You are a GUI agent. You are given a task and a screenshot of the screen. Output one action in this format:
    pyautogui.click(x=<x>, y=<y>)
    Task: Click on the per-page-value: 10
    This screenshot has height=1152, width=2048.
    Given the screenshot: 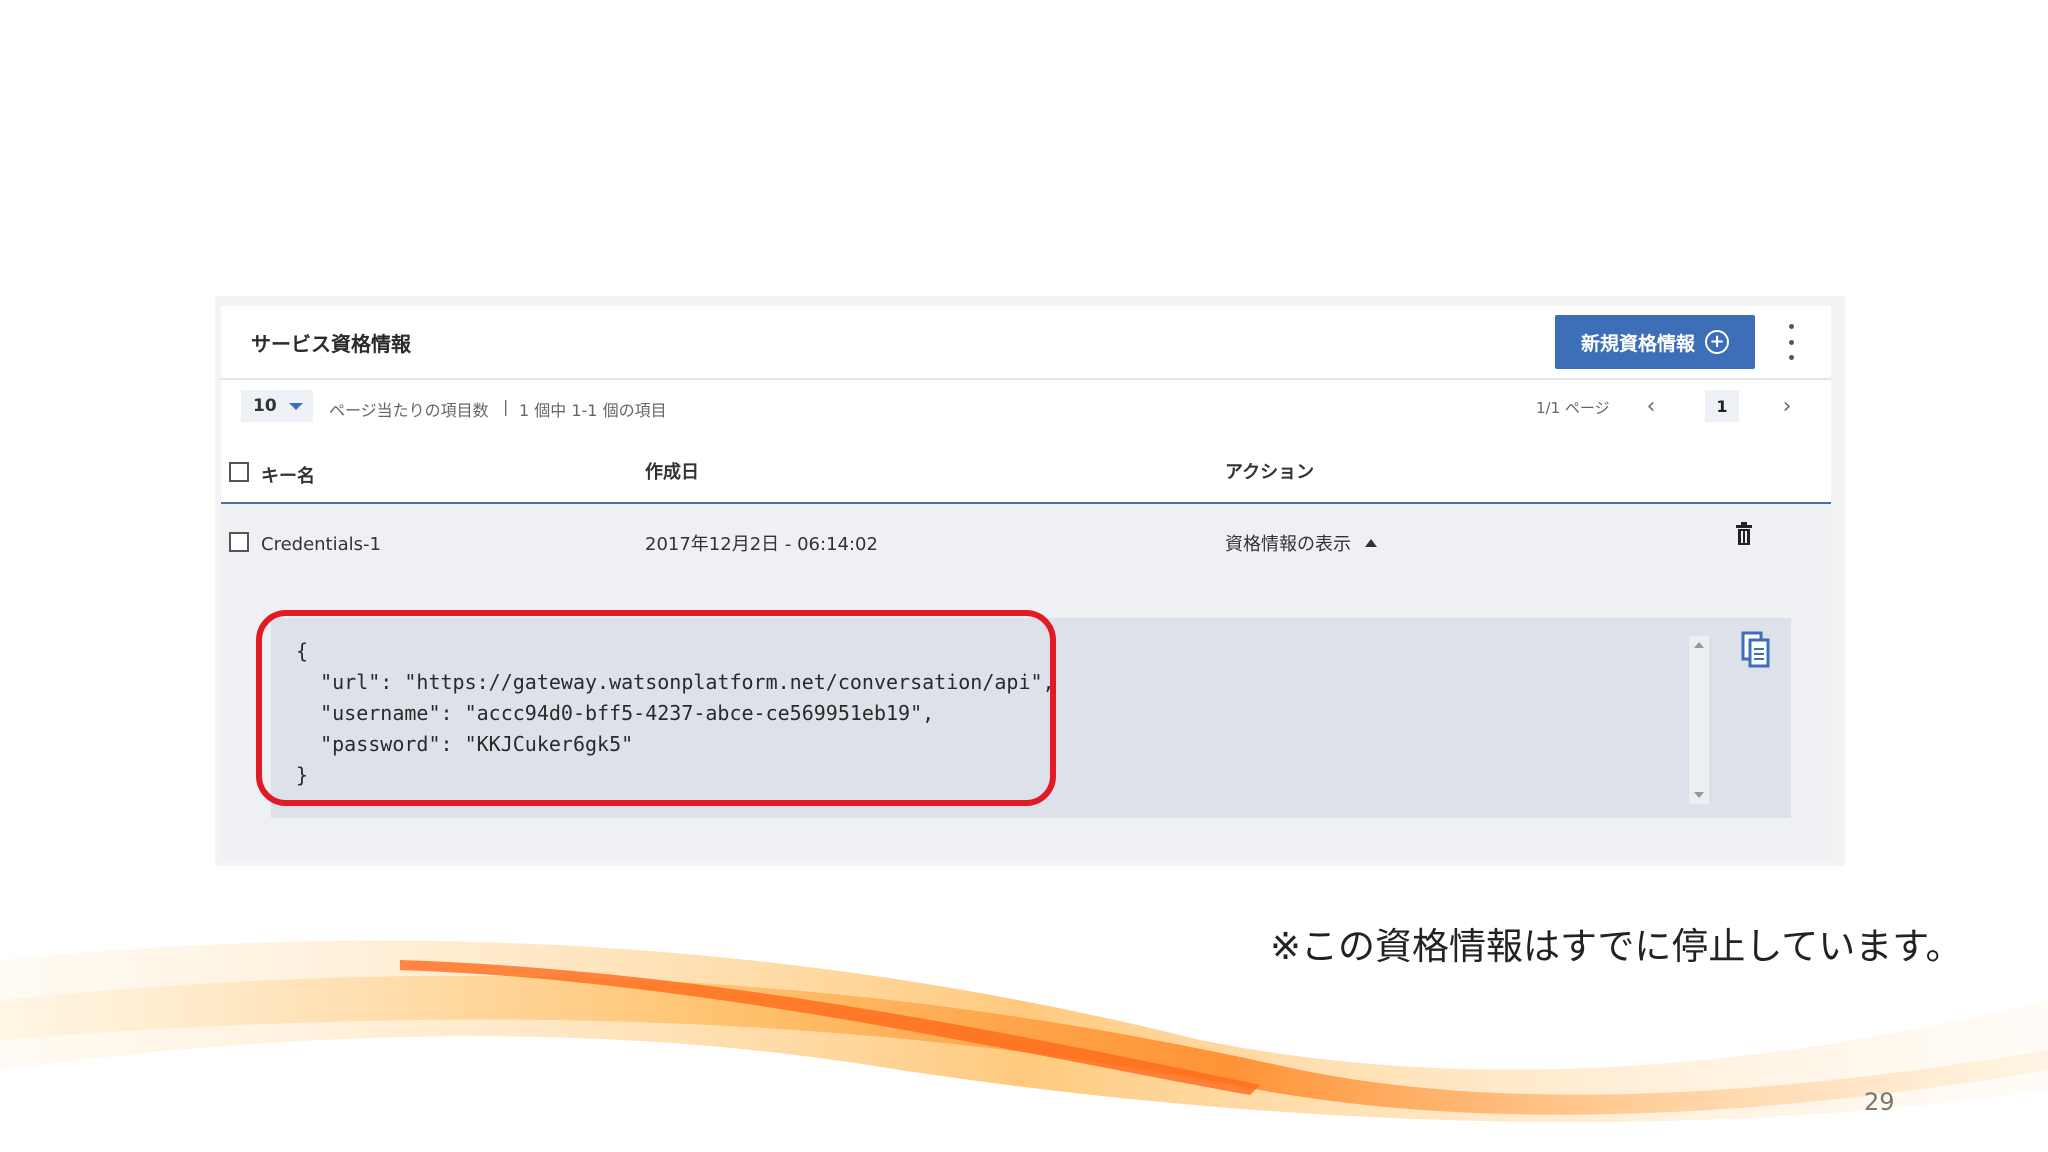 What is the action you would take?
    pyautogui.click(x=265, y=406)
    